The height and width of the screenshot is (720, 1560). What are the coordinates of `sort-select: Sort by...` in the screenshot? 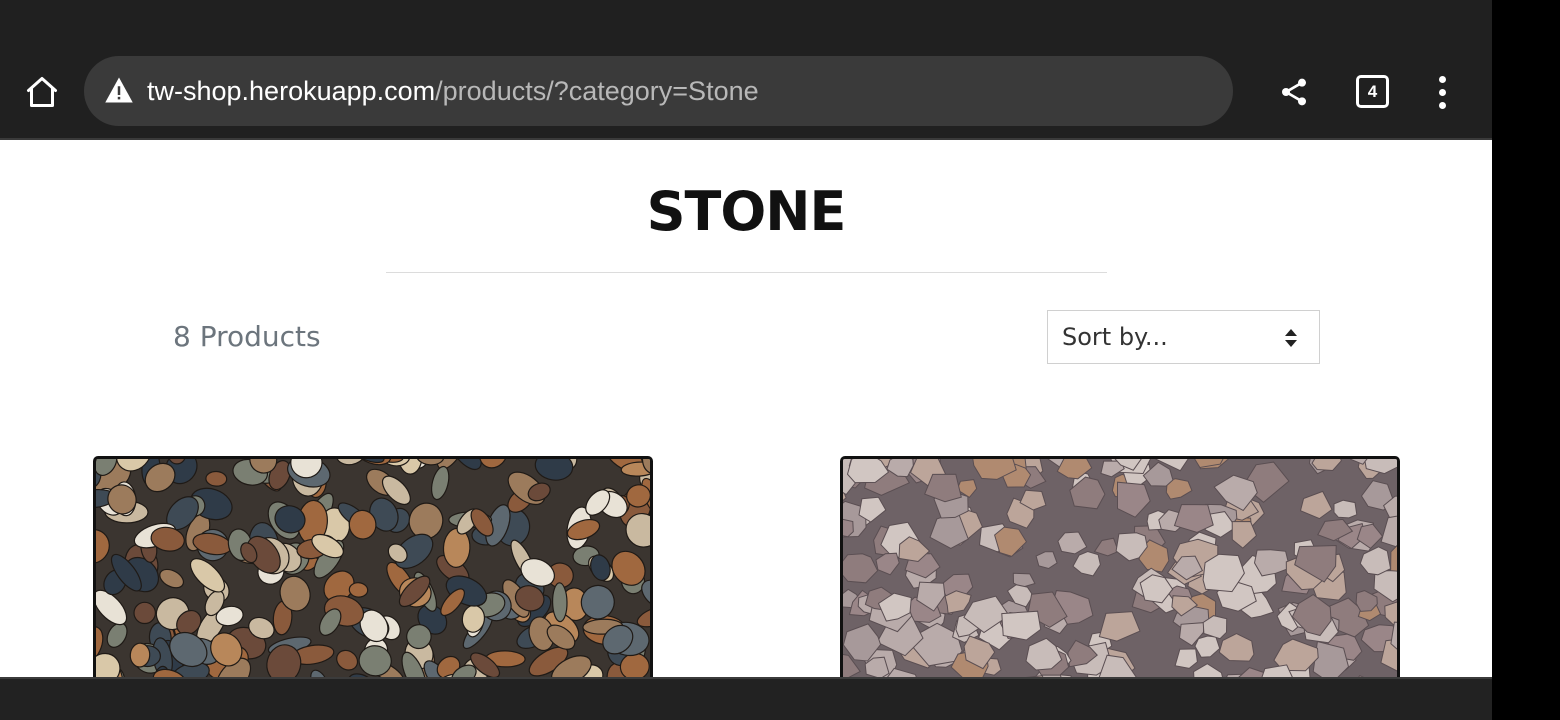 It's located at (1183, 337).